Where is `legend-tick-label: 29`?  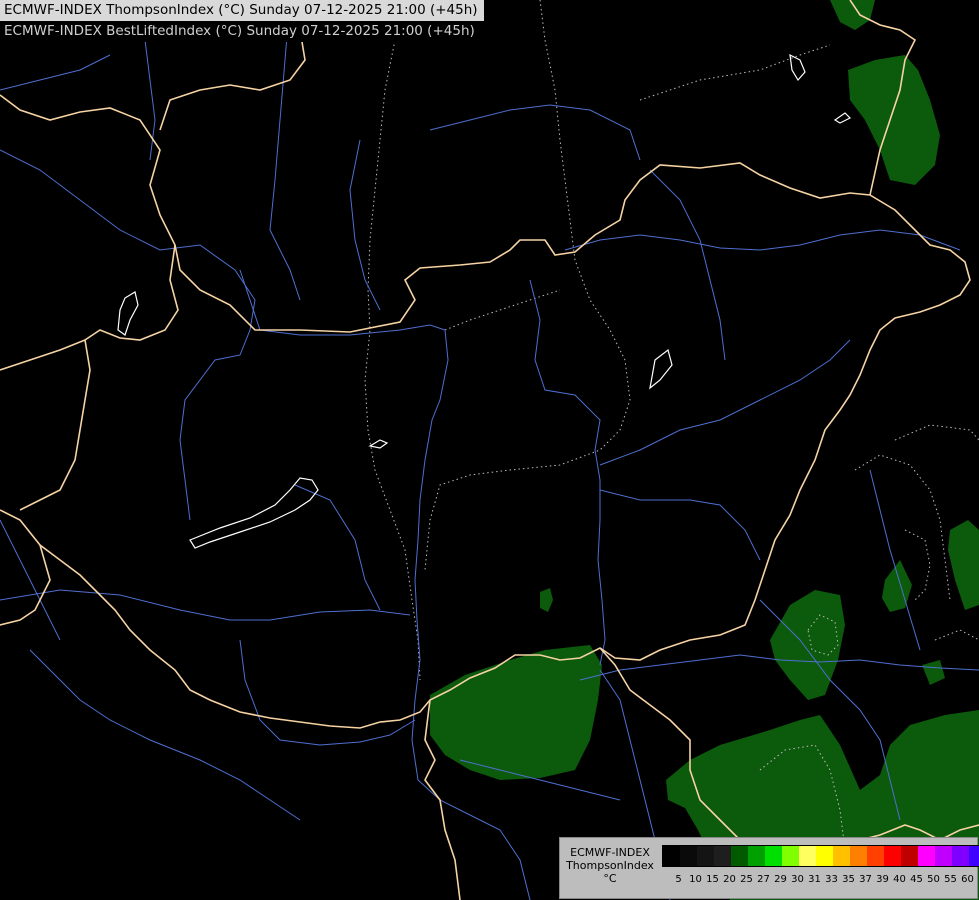
legend-tick-label: 29 is located at coordinates (780, 879).